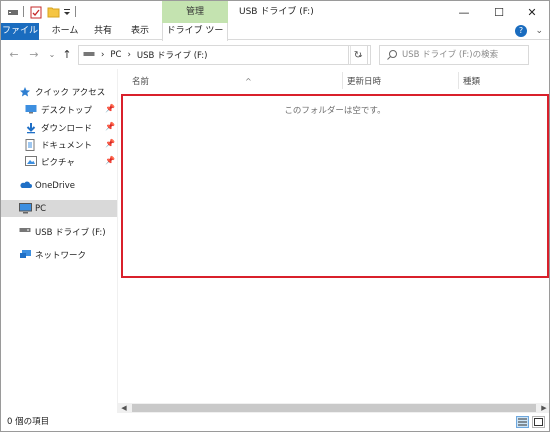  Describe the element at coordinates (31, 144) in the screenshot. I see `document-icon` at that location.